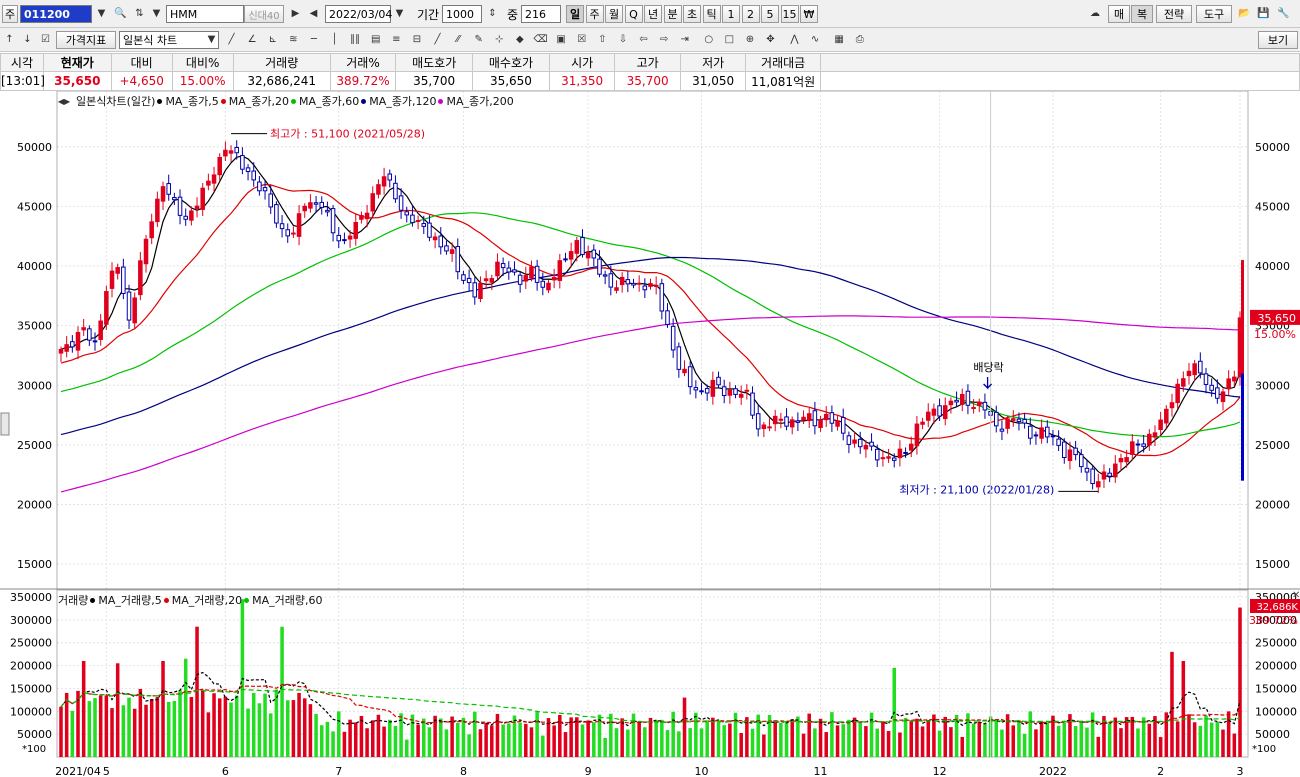 The image size is (1300, 777). I want to click on drawing-tool-icon: ⇧, so click(602, 39).